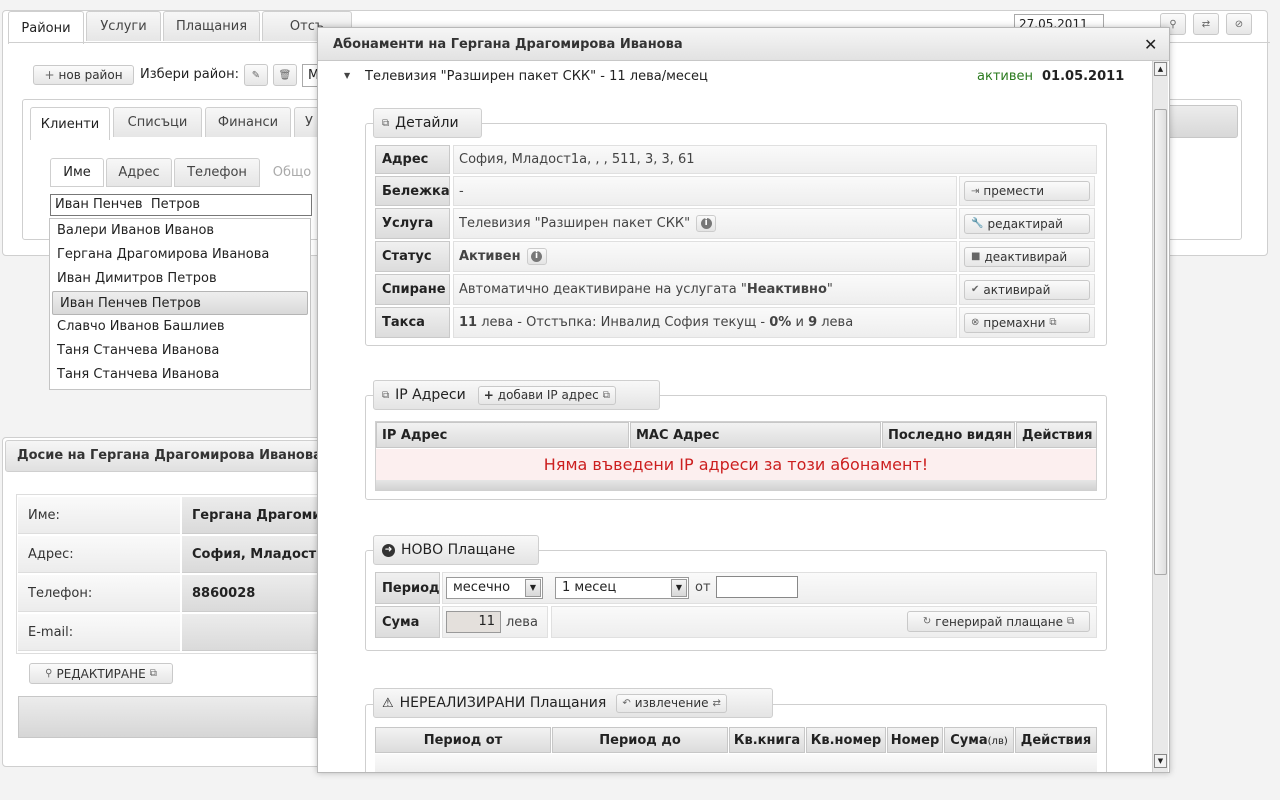 This screenshot has height=800, width=1280. What do you see at coordinates (211, 26) in the screenshot?
I see `tab-payments: Плащания` at bounding box center [211, 26].